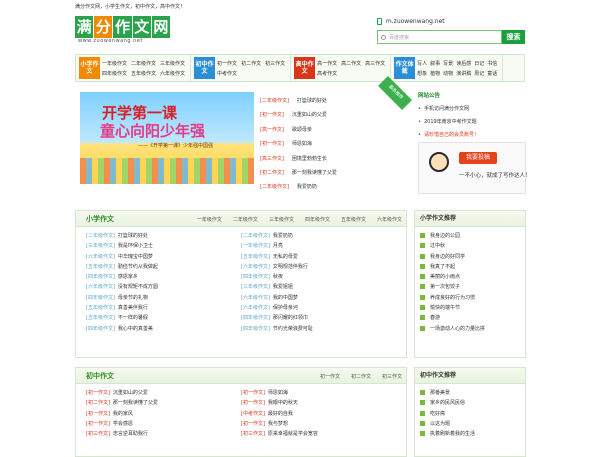 This screenshot has height=457, width=600. I want to click on nav-link: 初三作文, so click(275, 63).